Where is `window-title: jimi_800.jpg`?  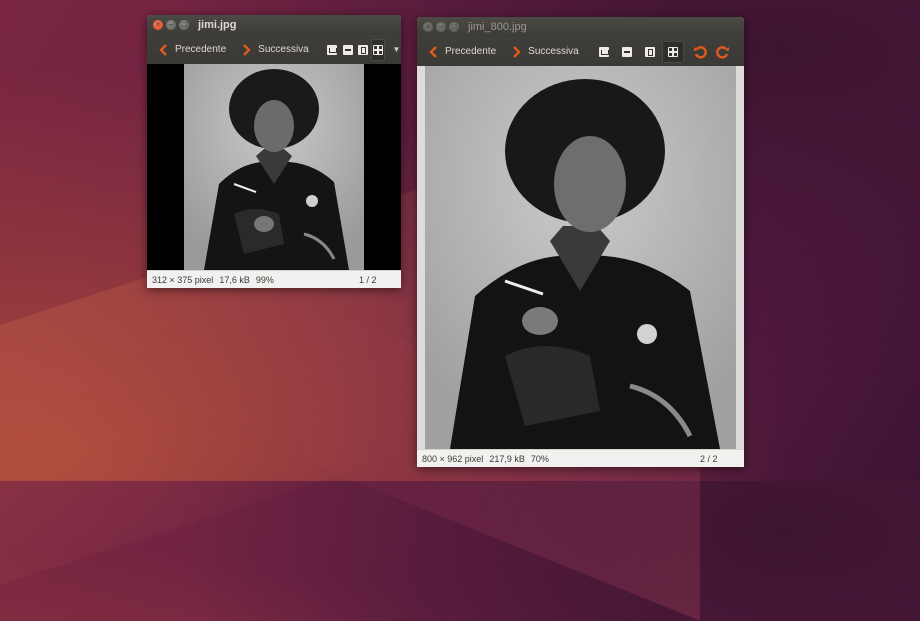 window-title: jimi_800.jpg is located at coordinates (497, 27).